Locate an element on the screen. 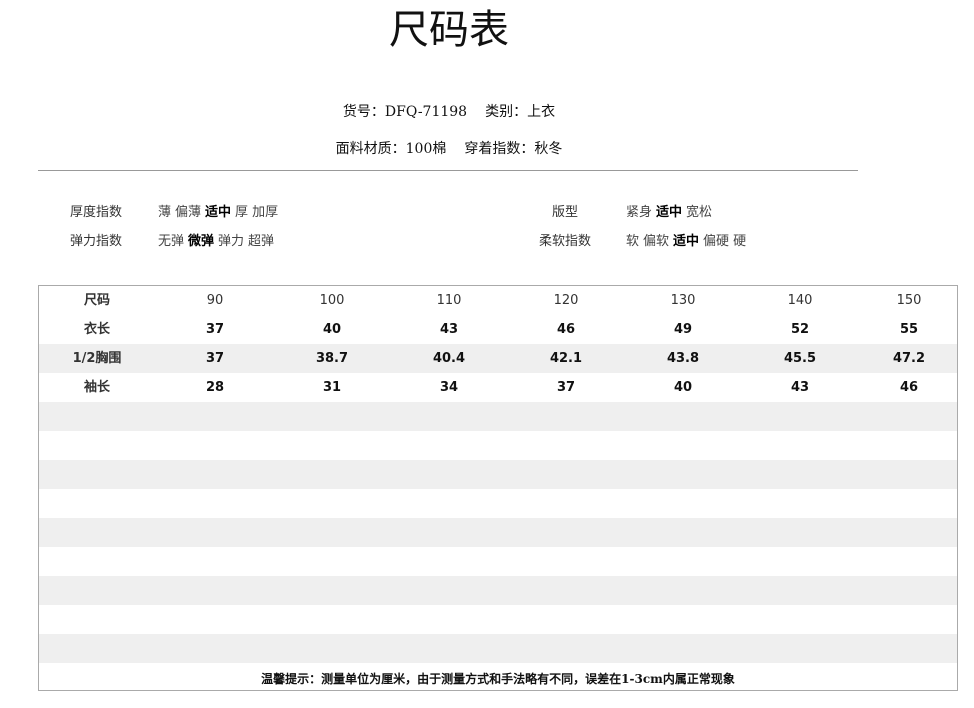  category-label: 类别： is located at coordinates (506, 112).